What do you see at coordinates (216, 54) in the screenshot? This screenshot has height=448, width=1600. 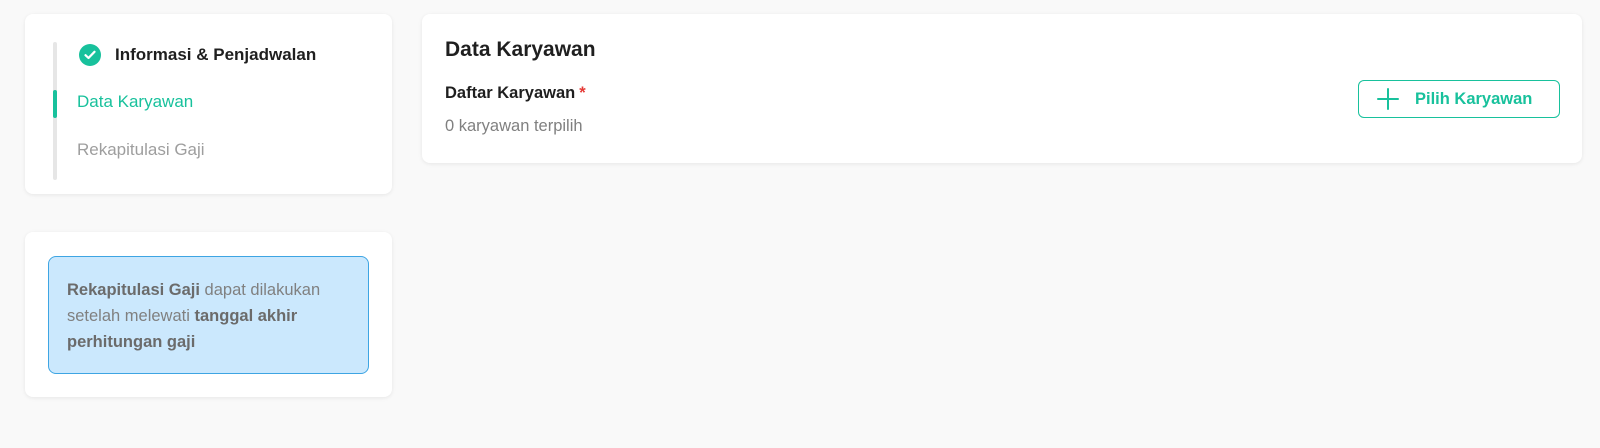 I see `step-label: Informasi & Penjadwalan` at bounding box center [216, 54].